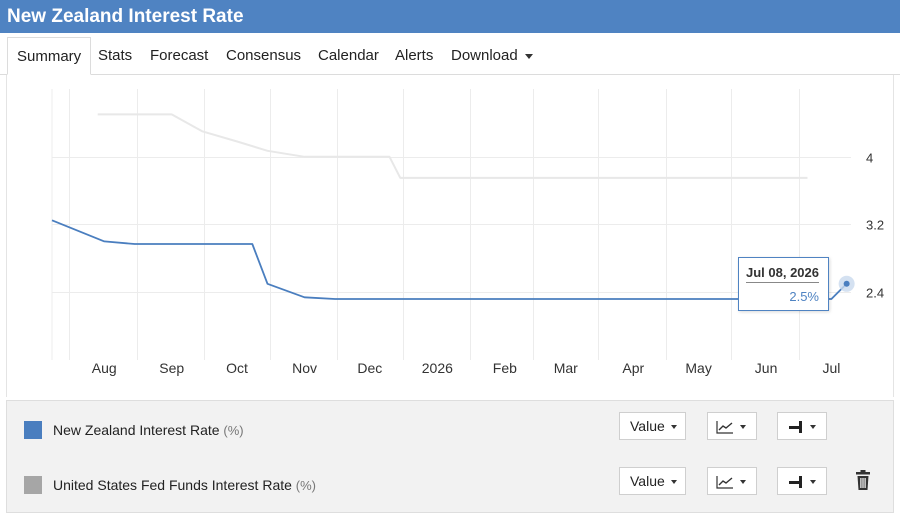  Describe the element at coordinates (348, 55) in the screenshot. I see `tab-calendar: Calendar` at that location.